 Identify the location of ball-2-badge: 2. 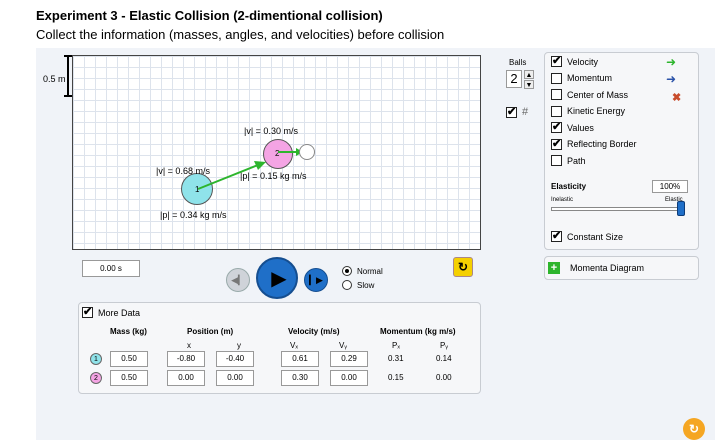
(96, 378).